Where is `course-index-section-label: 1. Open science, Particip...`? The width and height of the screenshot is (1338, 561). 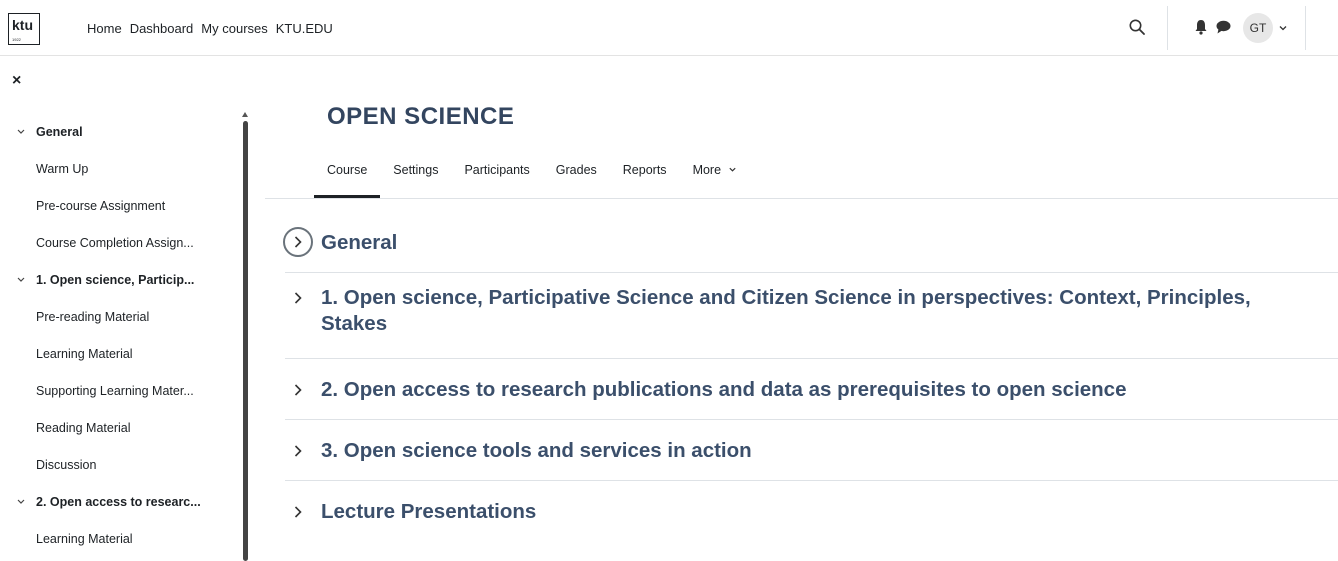
course-index-section-label: 1. Open science, Particip... is located at coordinates (115, 280).